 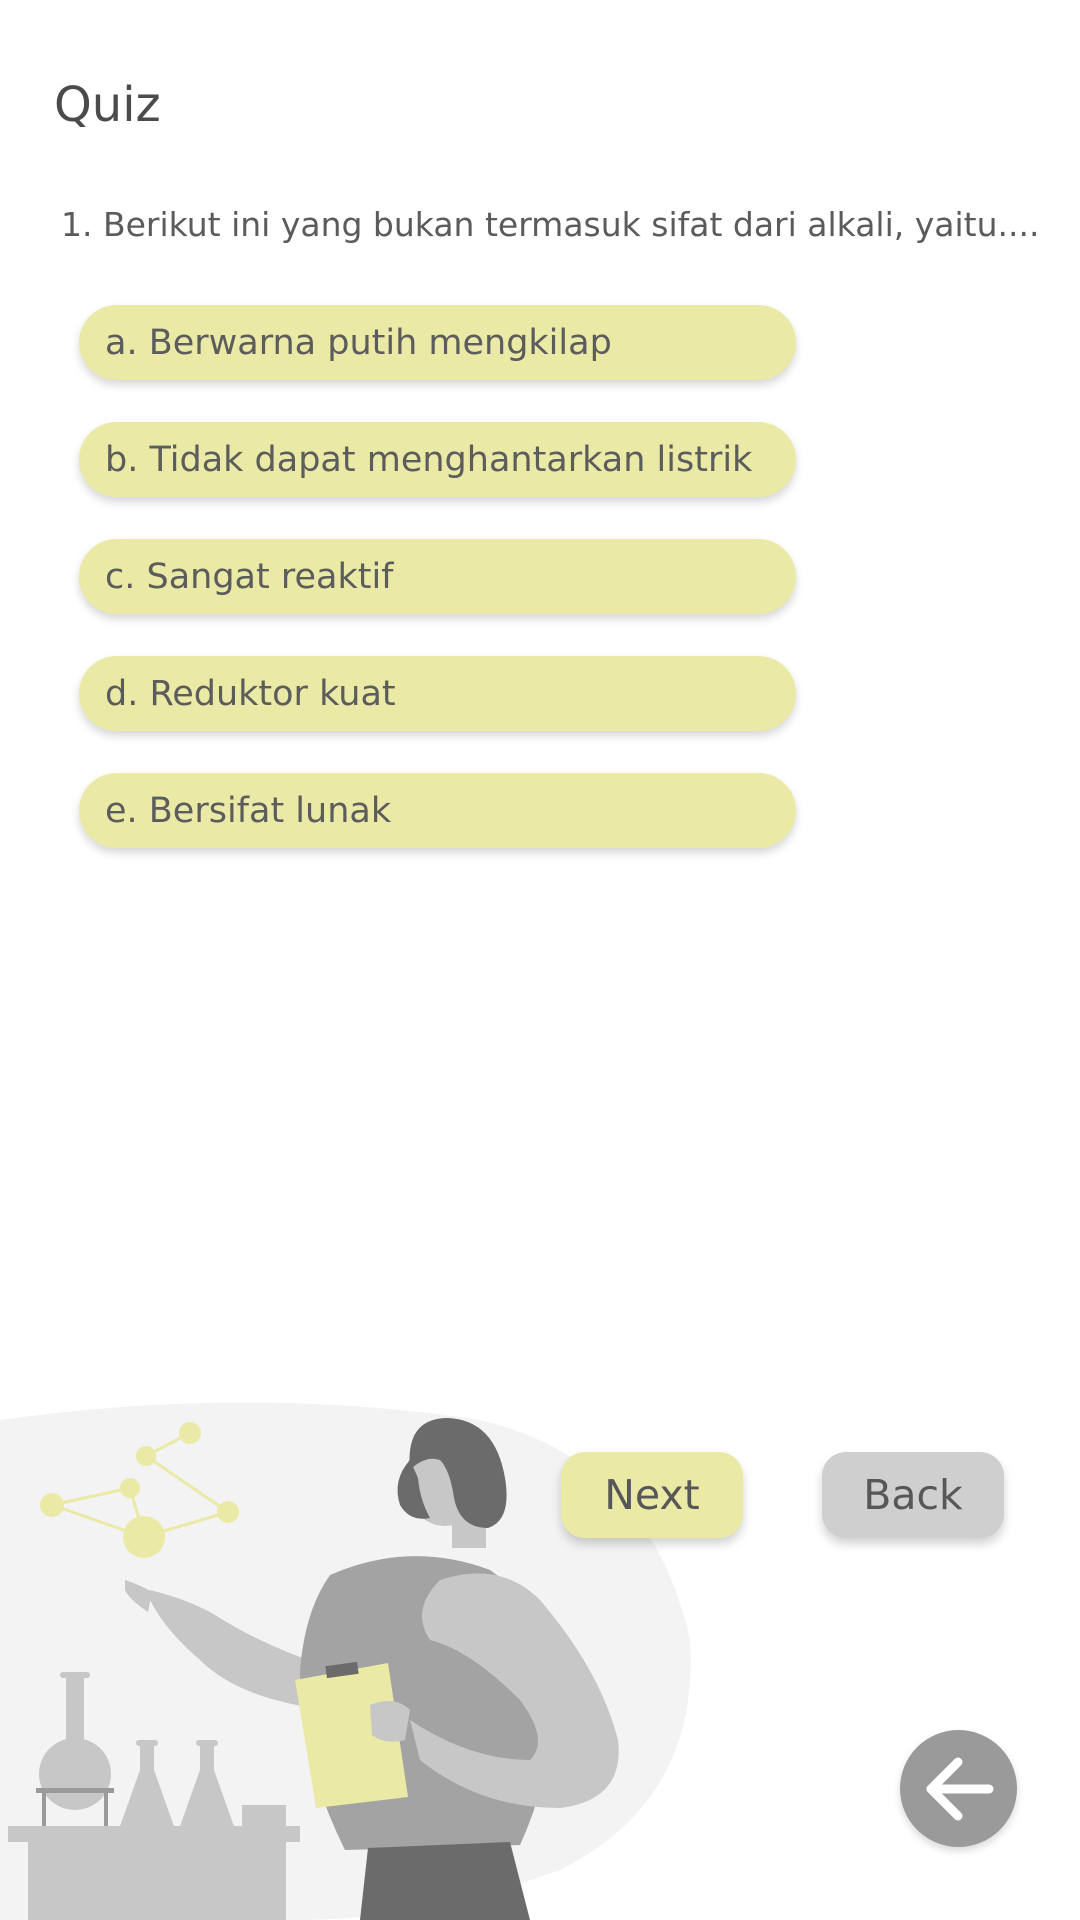 I want to click on option-e: e. Bersifat lunak, so click(x=437, y=810).